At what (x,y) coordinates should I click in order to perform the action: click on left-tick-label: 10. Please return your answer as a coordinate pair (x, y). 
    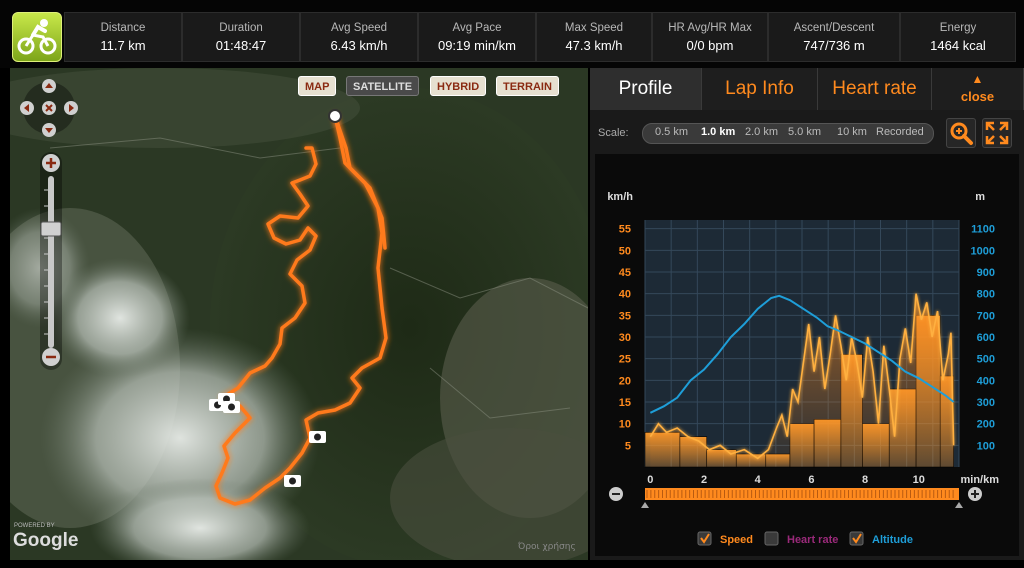
    Looking at the image, I should click on (625, 425).